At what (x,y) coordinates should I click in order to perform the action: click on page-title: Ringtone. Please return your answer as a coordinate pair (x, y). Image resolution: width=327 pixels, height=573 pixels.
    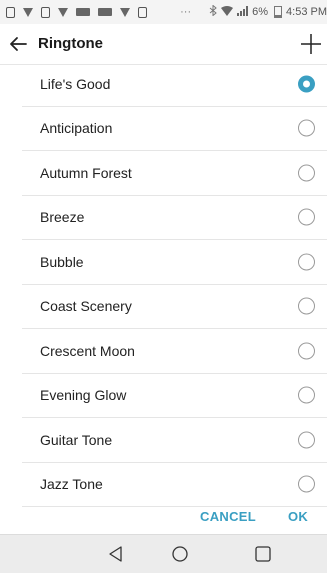
    Looking at the image, I should click on (70, 43).